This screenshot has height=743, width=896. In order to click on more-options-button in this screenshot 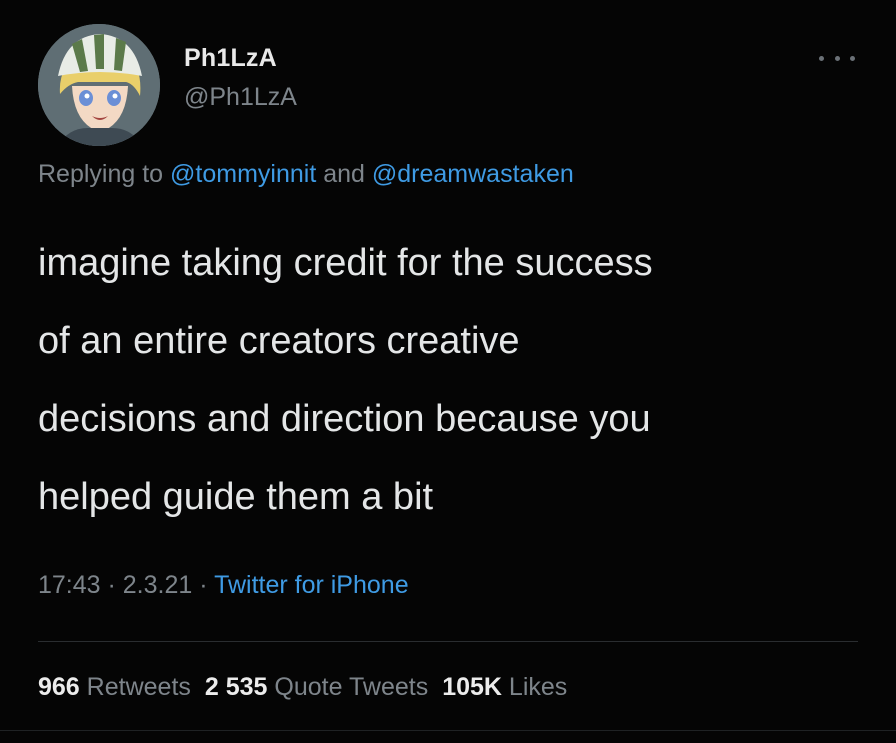, I will do `click(837, 58)`.